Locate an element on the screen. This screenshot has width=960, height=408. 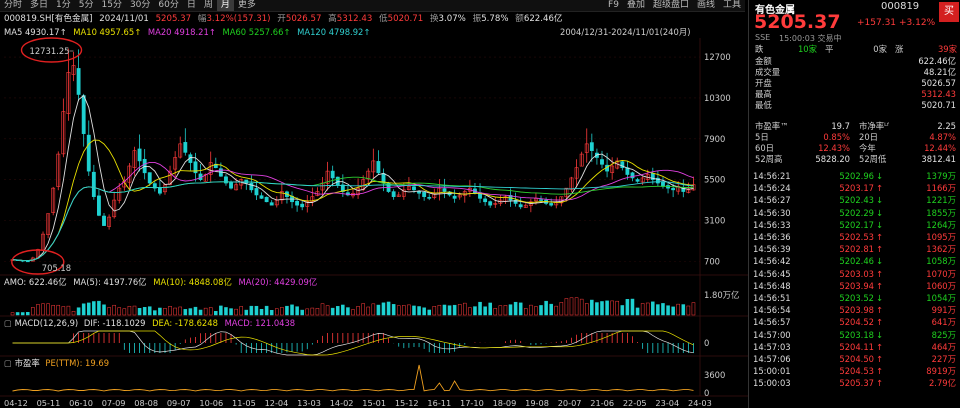
tick-price: 5203.03 is located at coordinates (856, 273).